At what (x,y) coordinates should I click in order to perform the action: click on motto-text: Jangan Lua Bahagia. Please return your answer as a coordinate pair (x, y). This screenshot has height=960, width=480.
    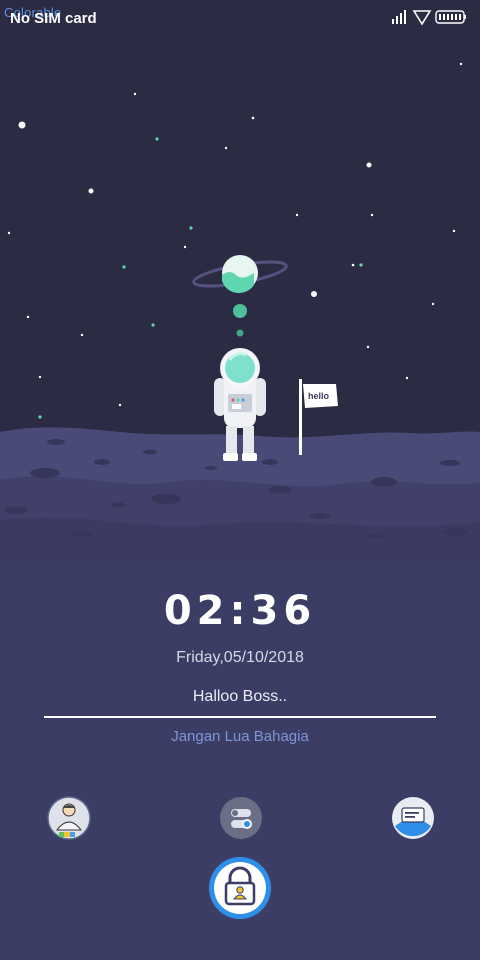
    Looking at the image, I should click on (240, 736).